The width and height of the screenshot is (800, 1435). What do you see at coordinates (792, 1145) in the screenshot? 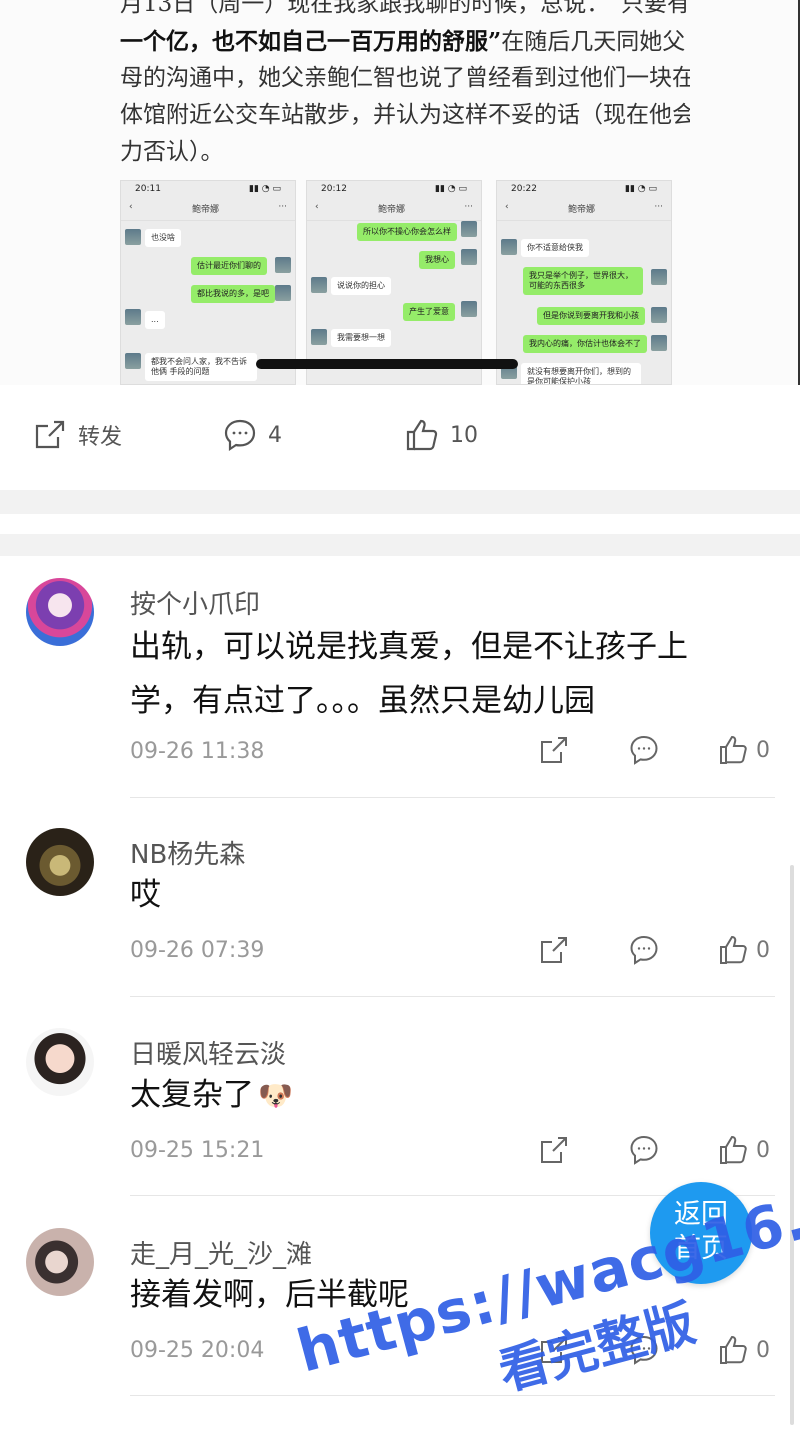
I see `scrollbar` at bounding box center [792, 1145].